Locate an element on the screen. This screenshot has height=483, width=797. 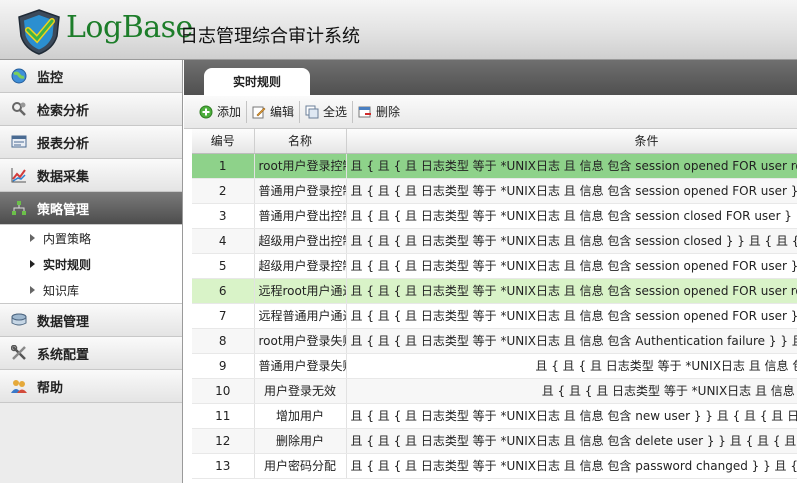
submenu-realtime-rules: 实时规则 is located at coordinates (91, 264).